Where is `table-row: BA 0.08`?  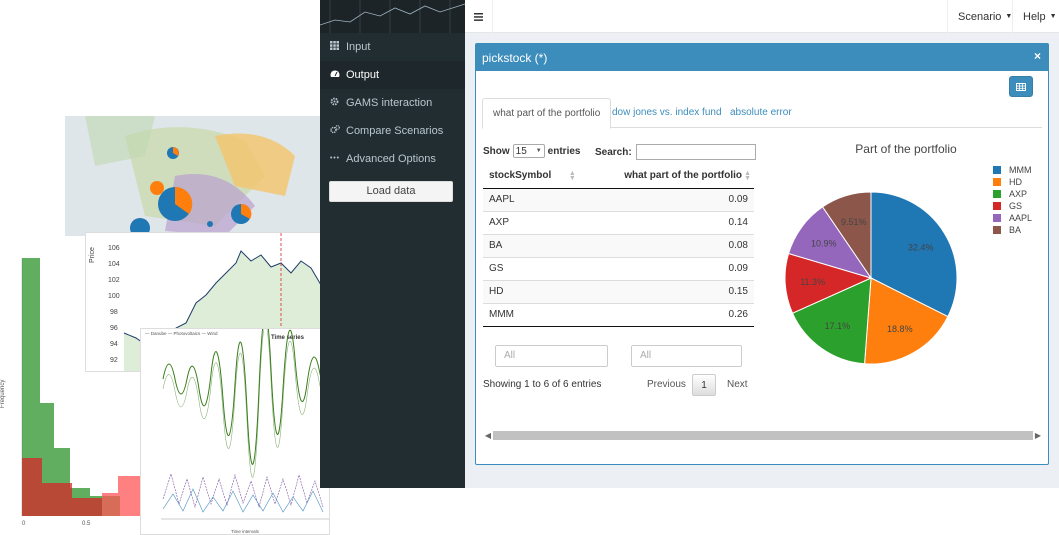 table-row: BA 0.08 is located at coordinates (618, 246).